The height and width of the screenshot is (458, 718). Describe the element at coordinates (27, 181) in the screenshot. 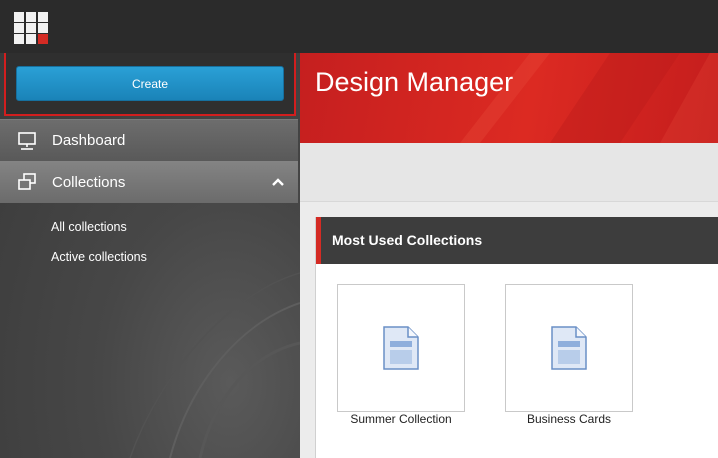

I see `collections-icon` at that location.